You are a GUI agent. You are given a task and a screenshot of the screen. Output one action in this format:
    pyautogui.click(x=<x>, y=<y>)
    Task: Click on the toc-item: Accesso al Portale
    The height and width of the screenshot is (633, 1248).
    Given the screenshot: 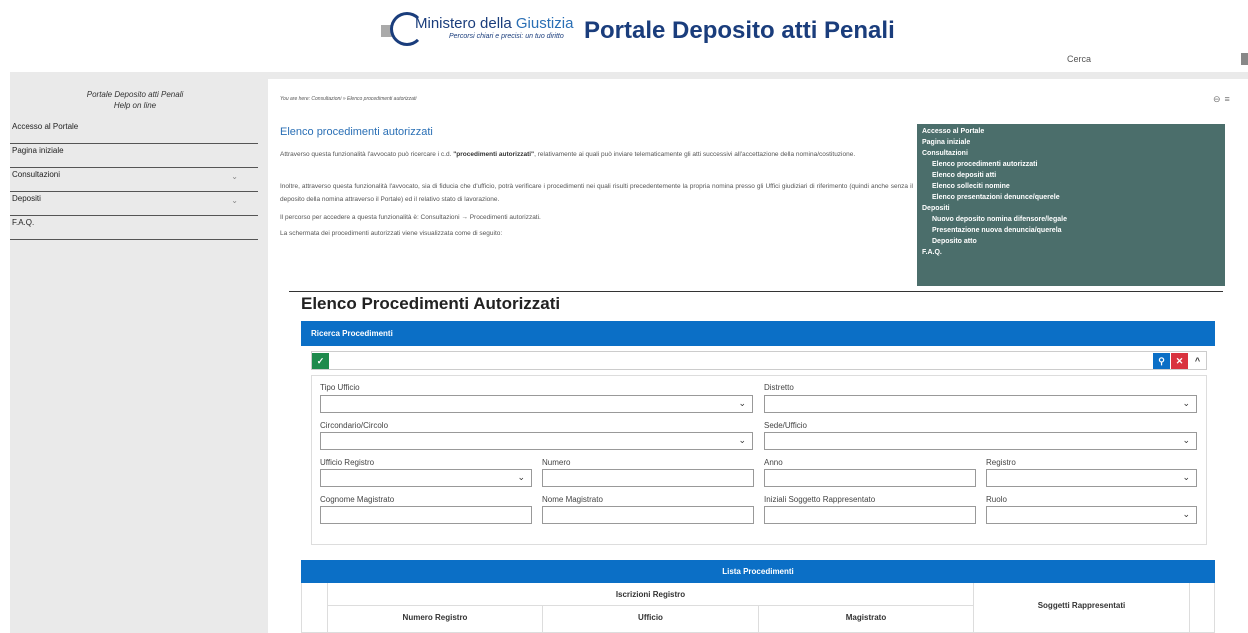 What is the action you would take?
    pyautogui.click(x=1071, y=131)
    